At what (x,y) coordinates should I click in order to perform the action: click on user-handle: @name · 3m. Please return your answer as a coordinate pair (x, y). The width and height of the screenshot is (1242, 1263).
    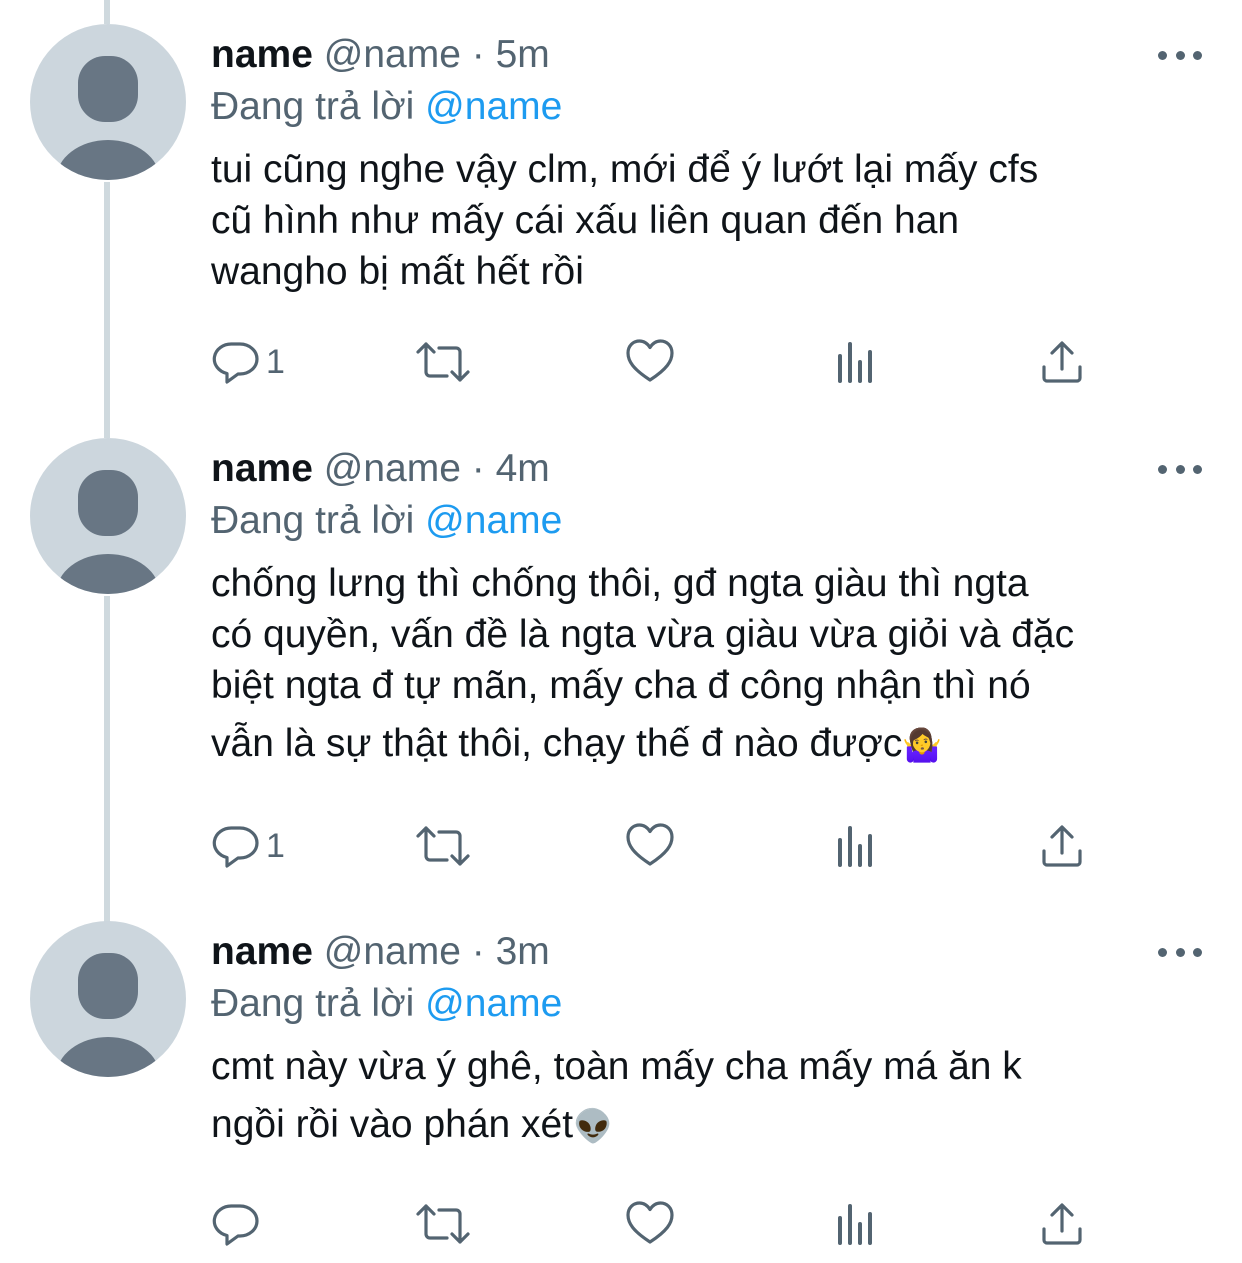
    Looking at the image, I should click on (437, 951).